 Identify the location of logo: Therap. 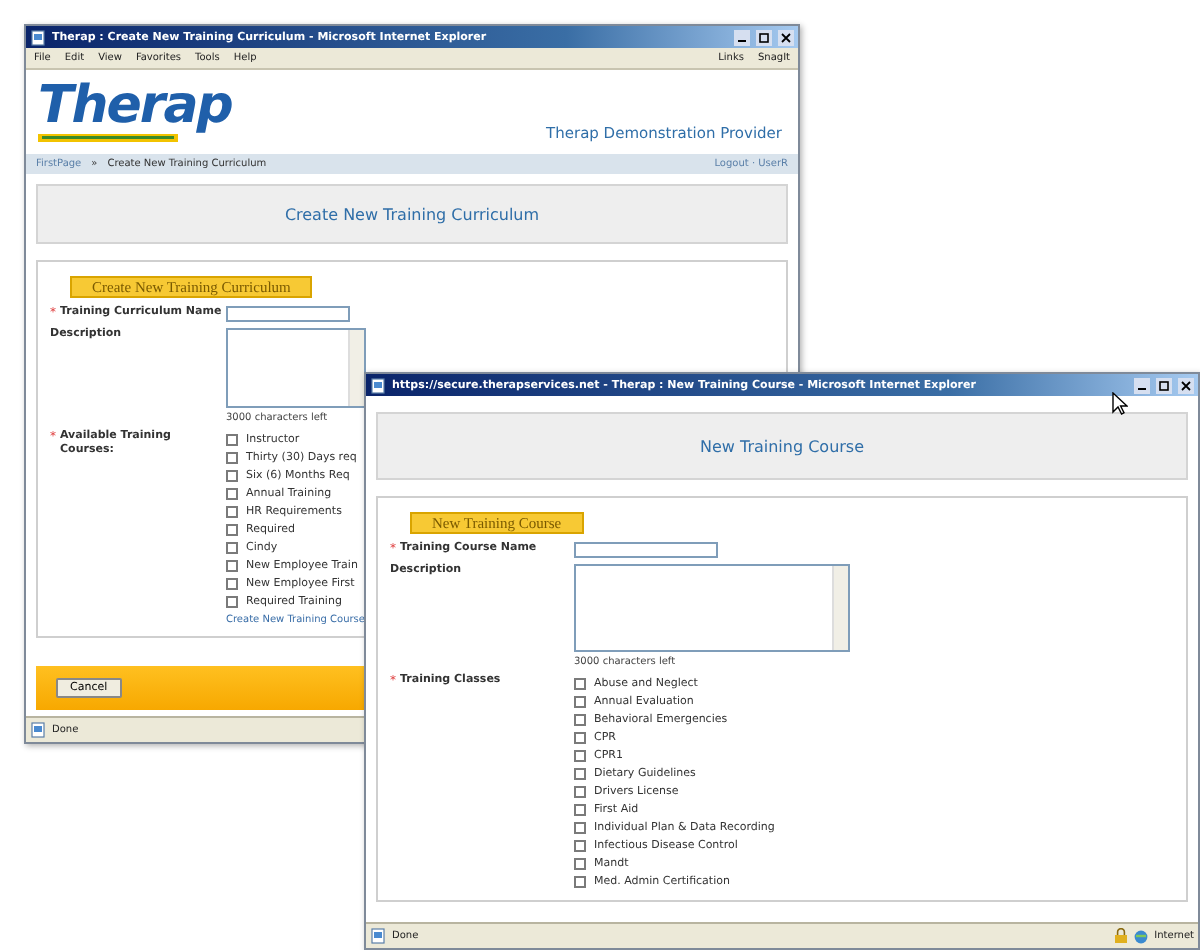
(135, 106).